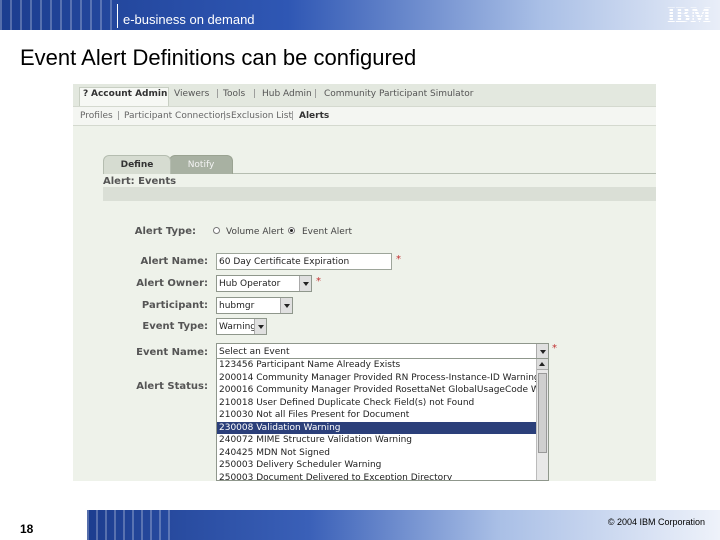 This screenshot has width=720, height=540. I want to click on participant-select: hubmgr, so click(254, 305).